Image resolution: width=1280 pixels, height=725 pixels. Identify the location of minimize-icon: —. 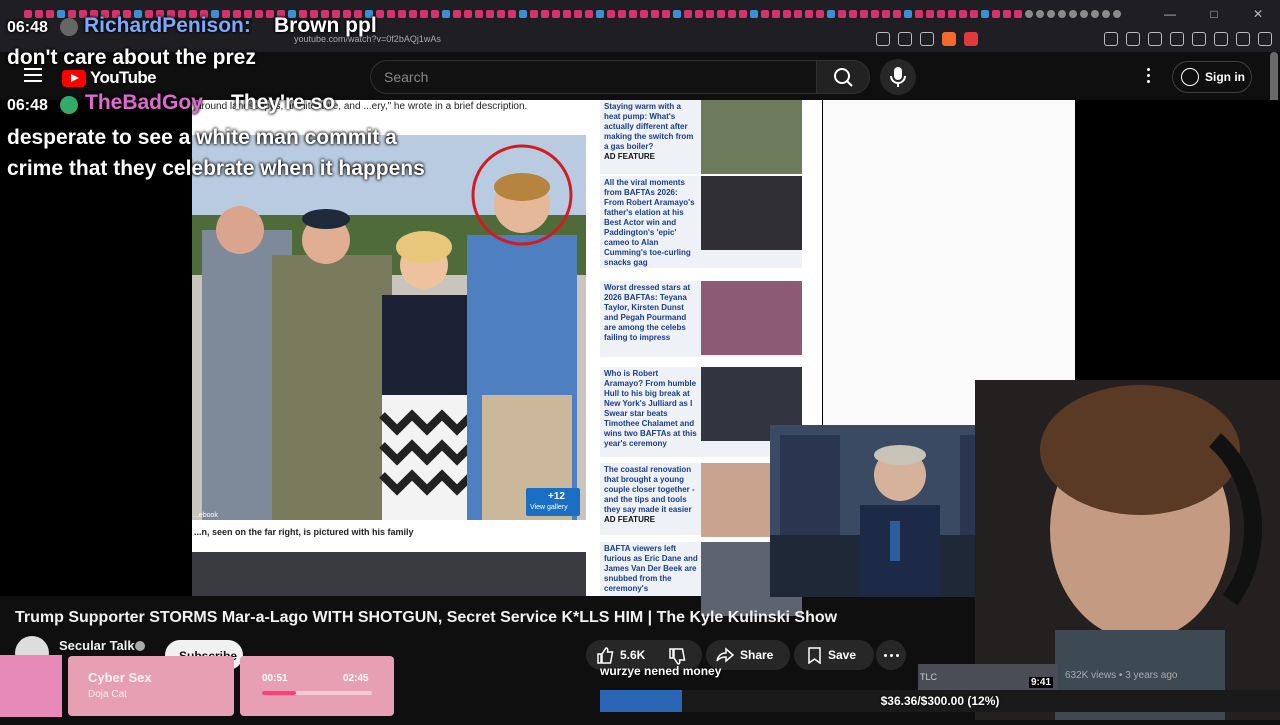
(1170, 14).